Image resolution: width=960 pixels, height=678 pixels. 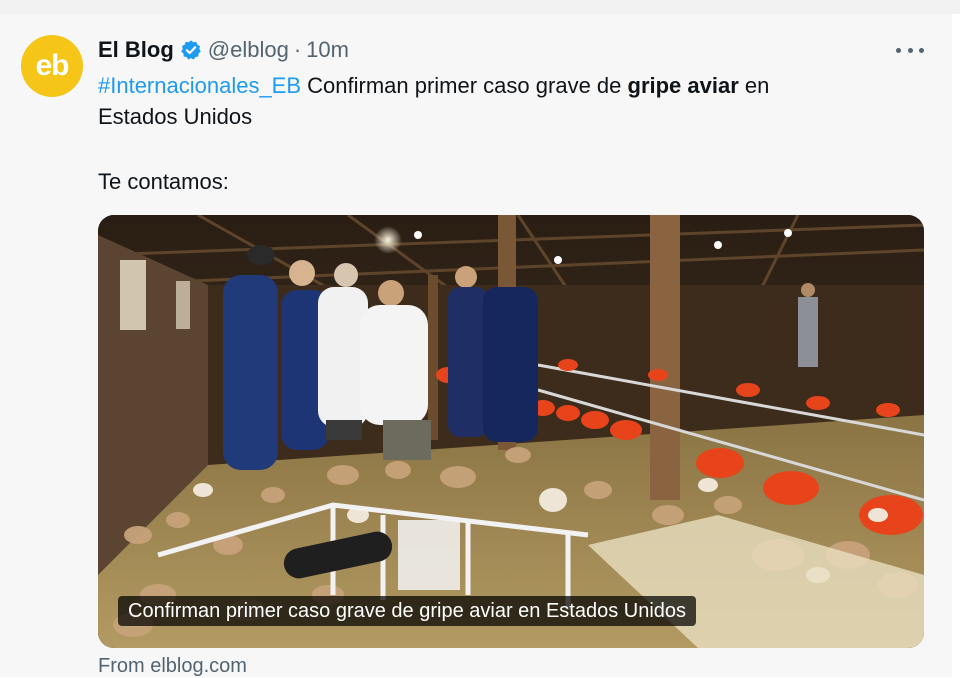 What do you see at coordinates (199, 85) in the screenshot?
I see `hashtag-link: #Internacionales_EB` at bounding box center [199, 85].